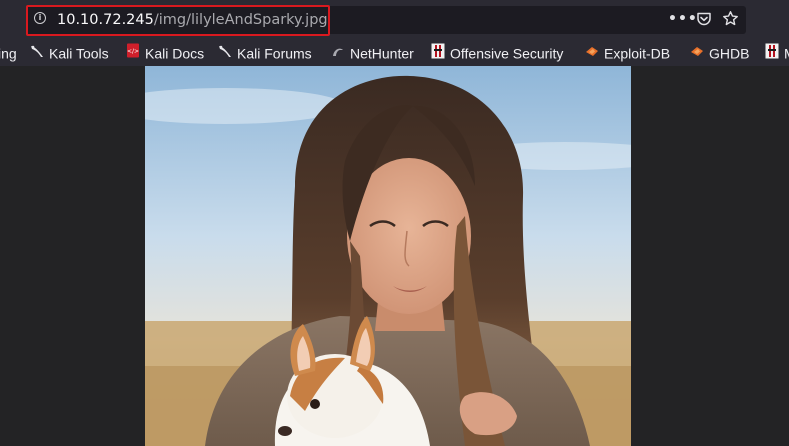  What do you see at coordinates (338, 53) in the screenshot?
I see `nethunter-icon` at bounding box center [338, 53].